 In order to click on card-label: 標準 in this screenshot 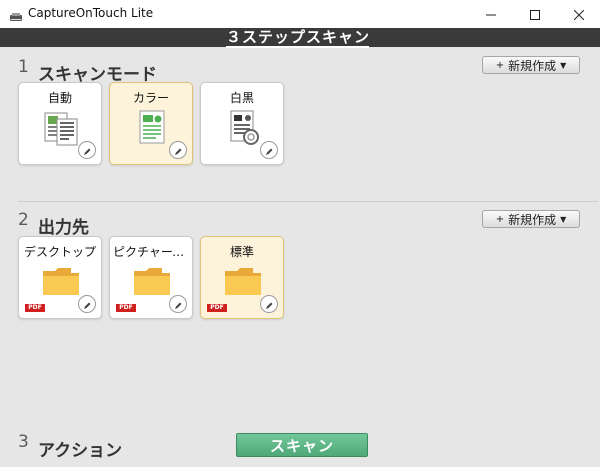, I will do `click(241, 252)`.